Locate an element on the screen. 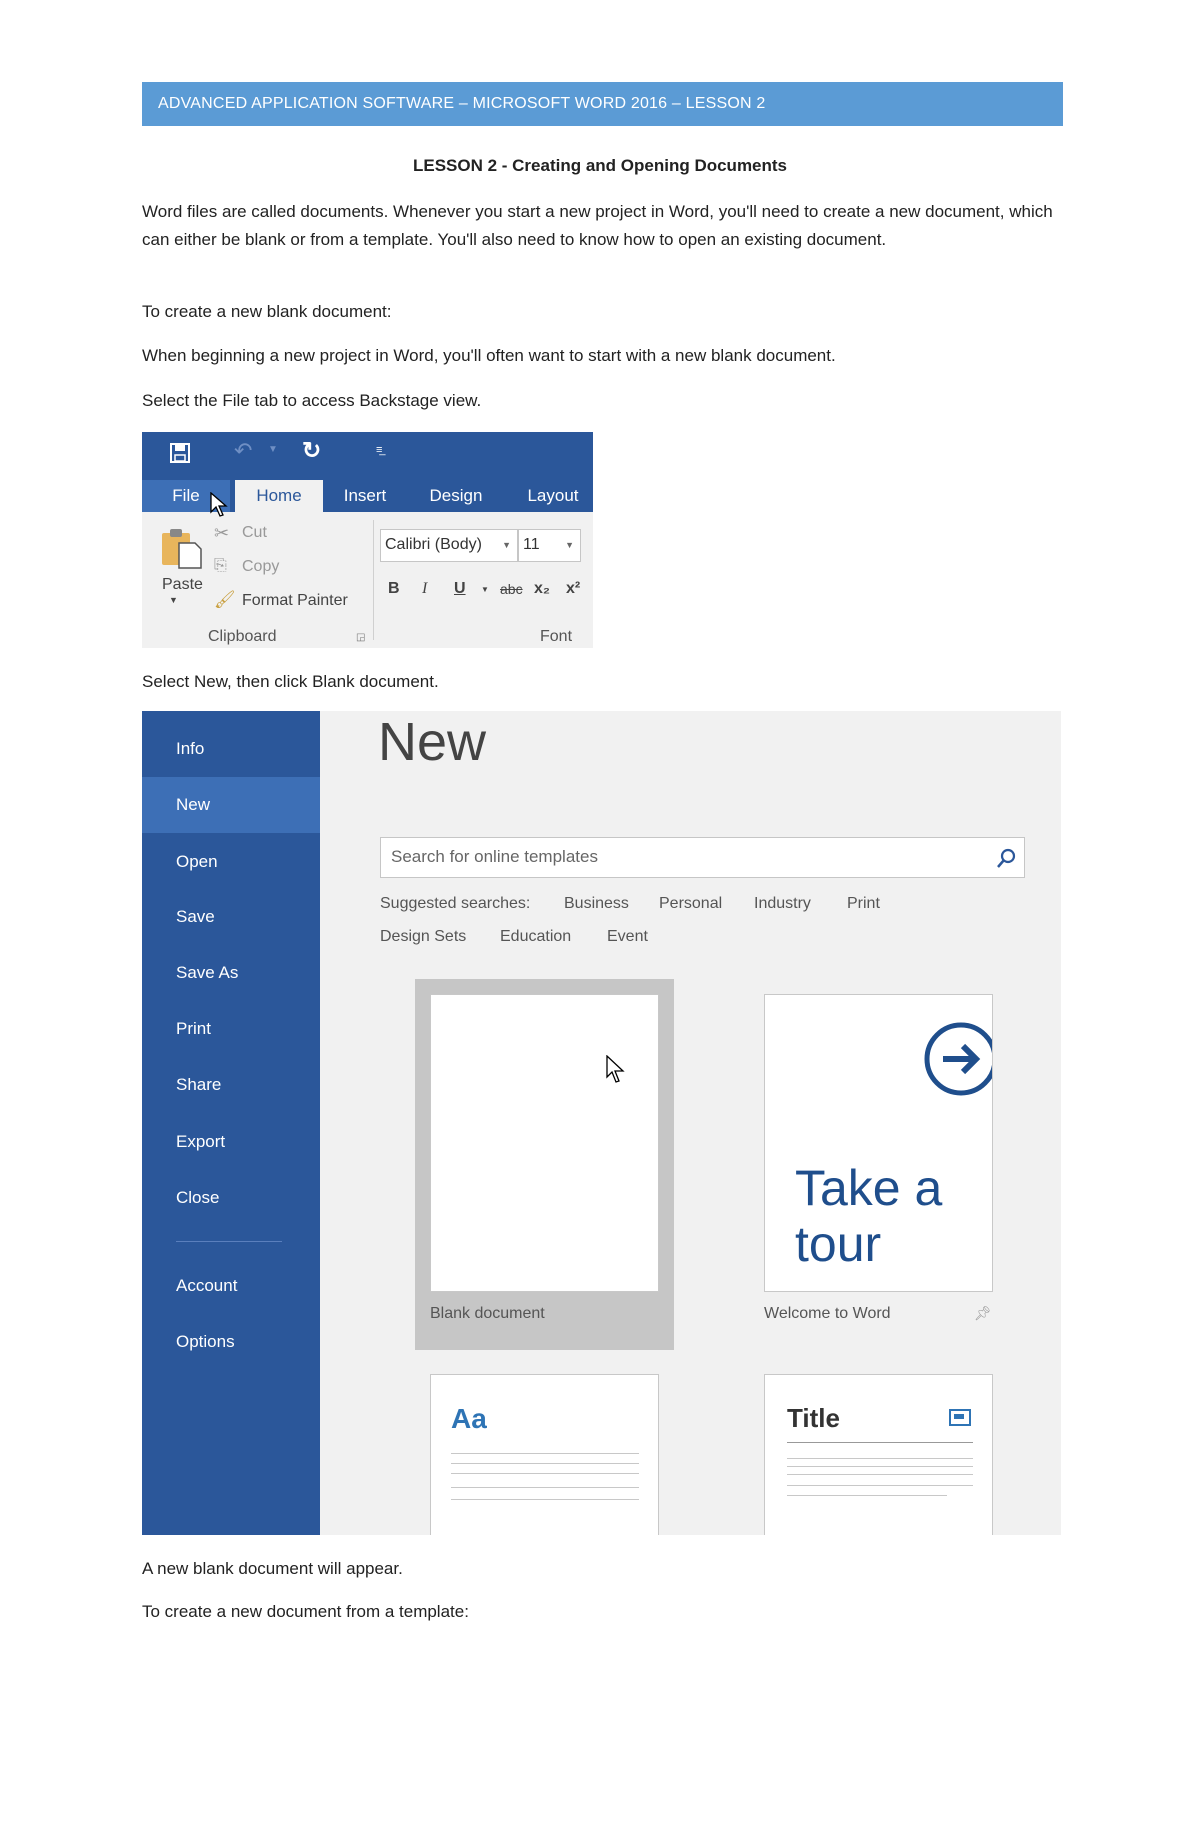 Image resolution: width=1200 pixels, height=1835 pixels. menu-export: Export is located at coordinates (231, 1142).